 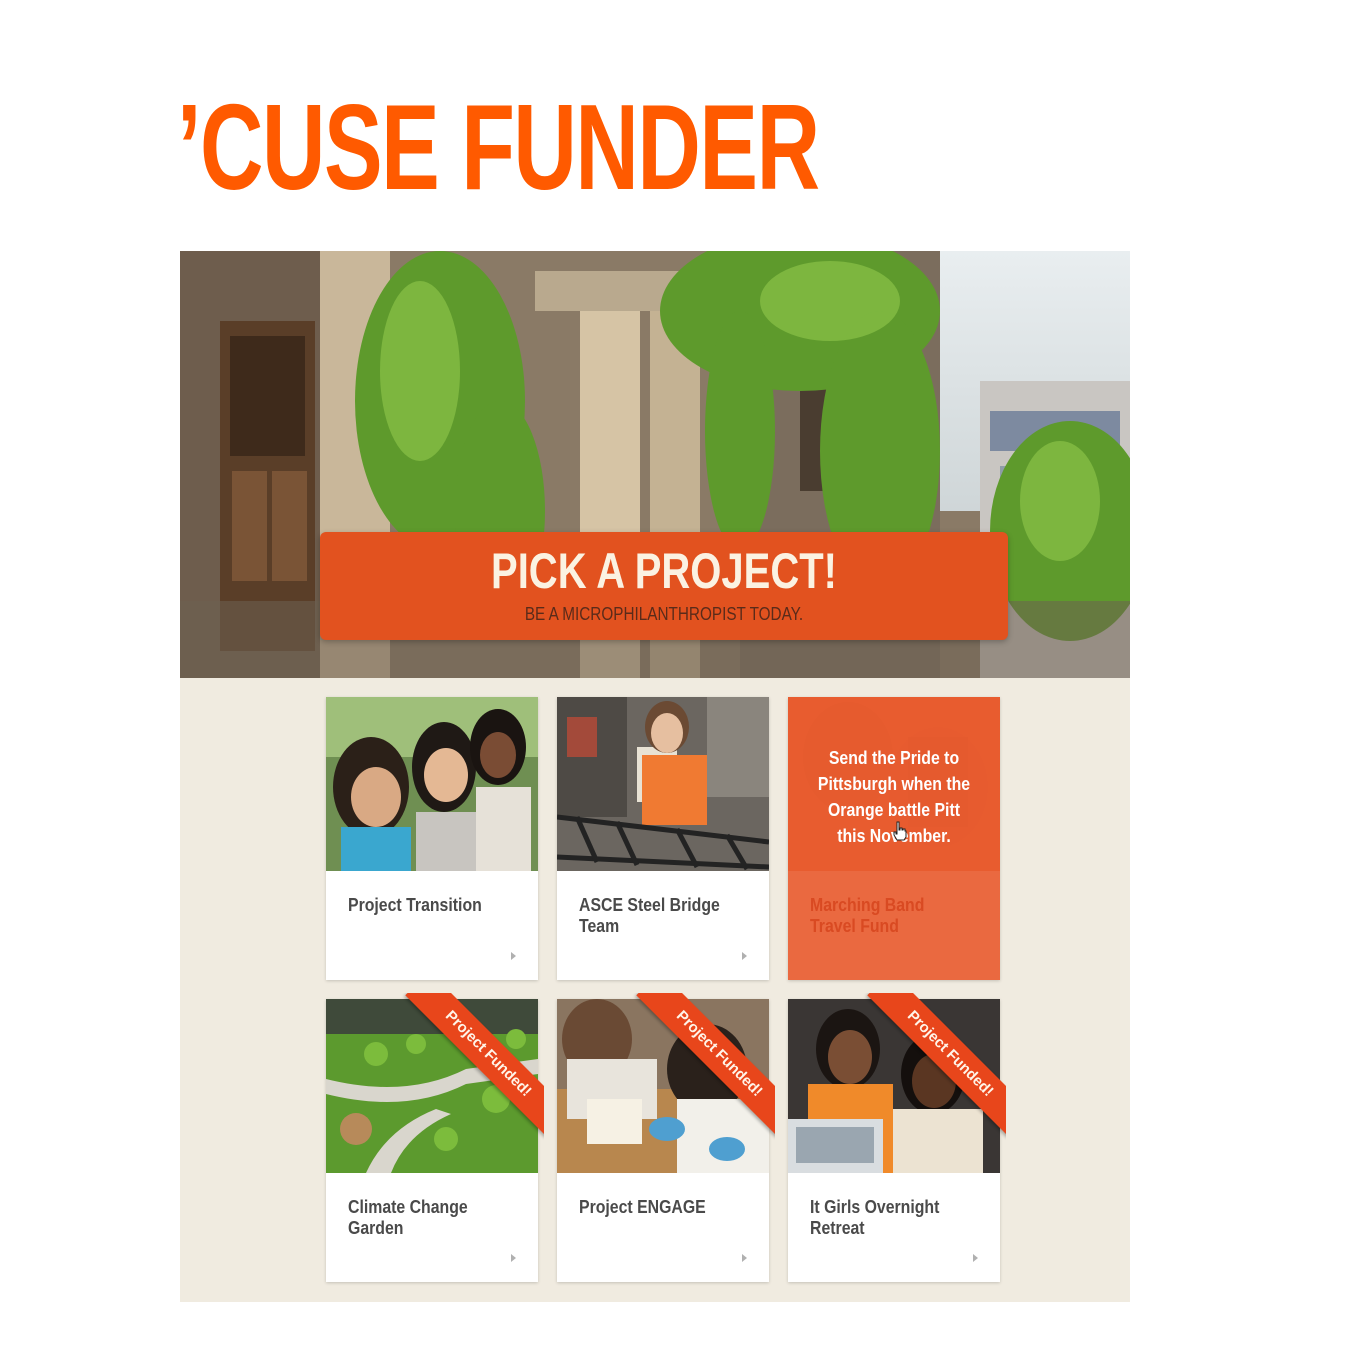 I want to click on banner-headline: PICK A PROJECT!, so click(x=664, y=571).